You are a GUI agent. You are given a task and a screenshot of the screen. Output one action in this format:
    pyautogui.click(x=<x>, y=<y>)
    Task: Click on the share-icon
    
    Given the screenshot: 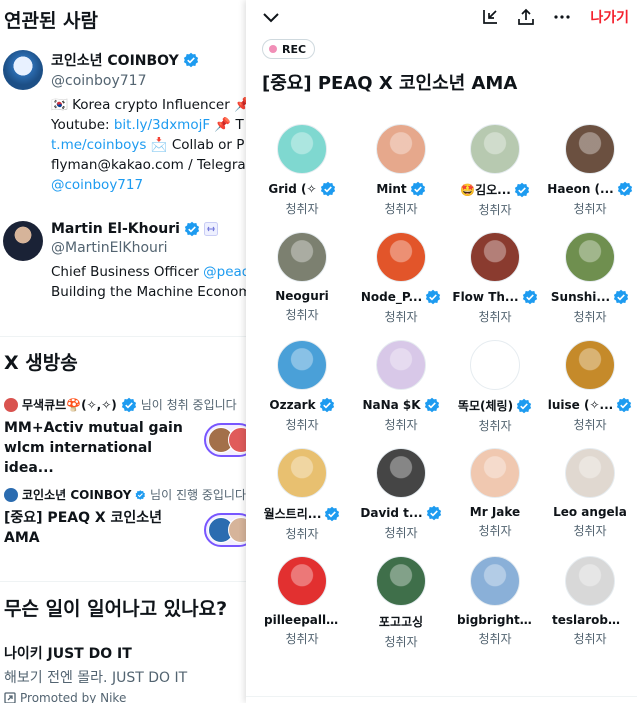 What is the action you would take?
    pyautogui.click(x=526, y=17)
    